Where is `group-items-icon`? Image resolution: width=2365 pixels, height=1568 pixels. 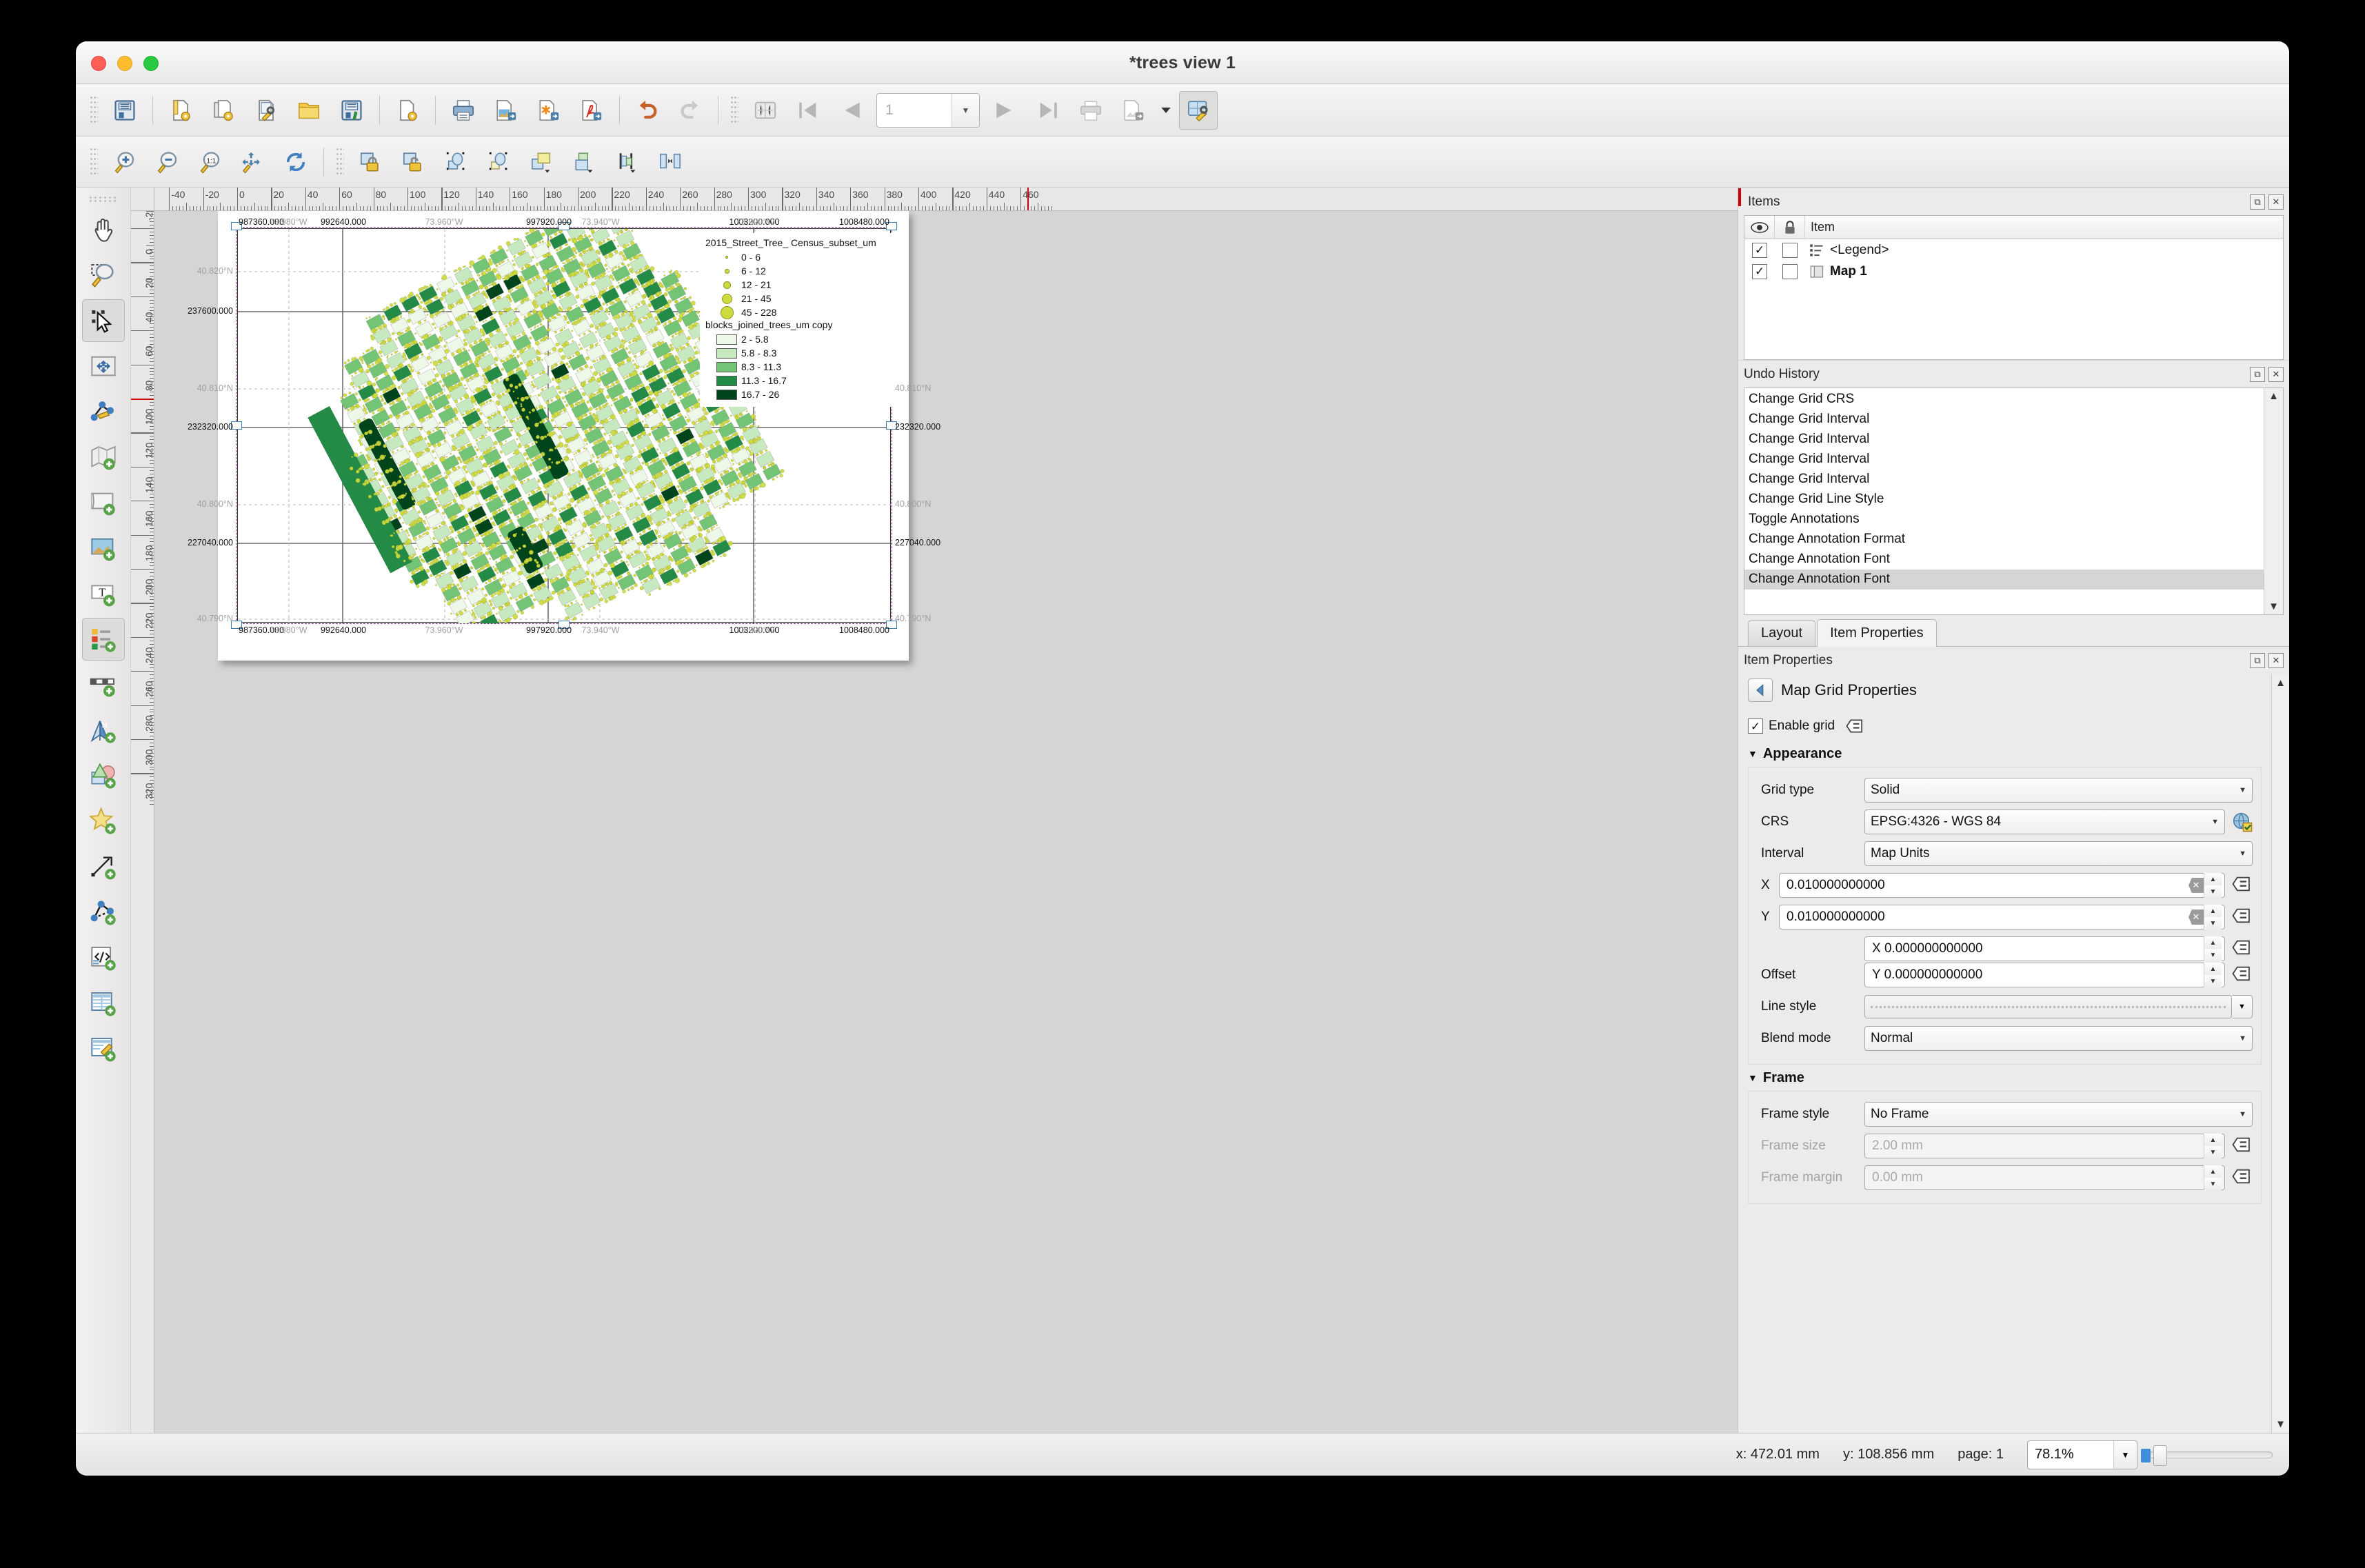 group-items-icon is located at coordinates (456, 162).